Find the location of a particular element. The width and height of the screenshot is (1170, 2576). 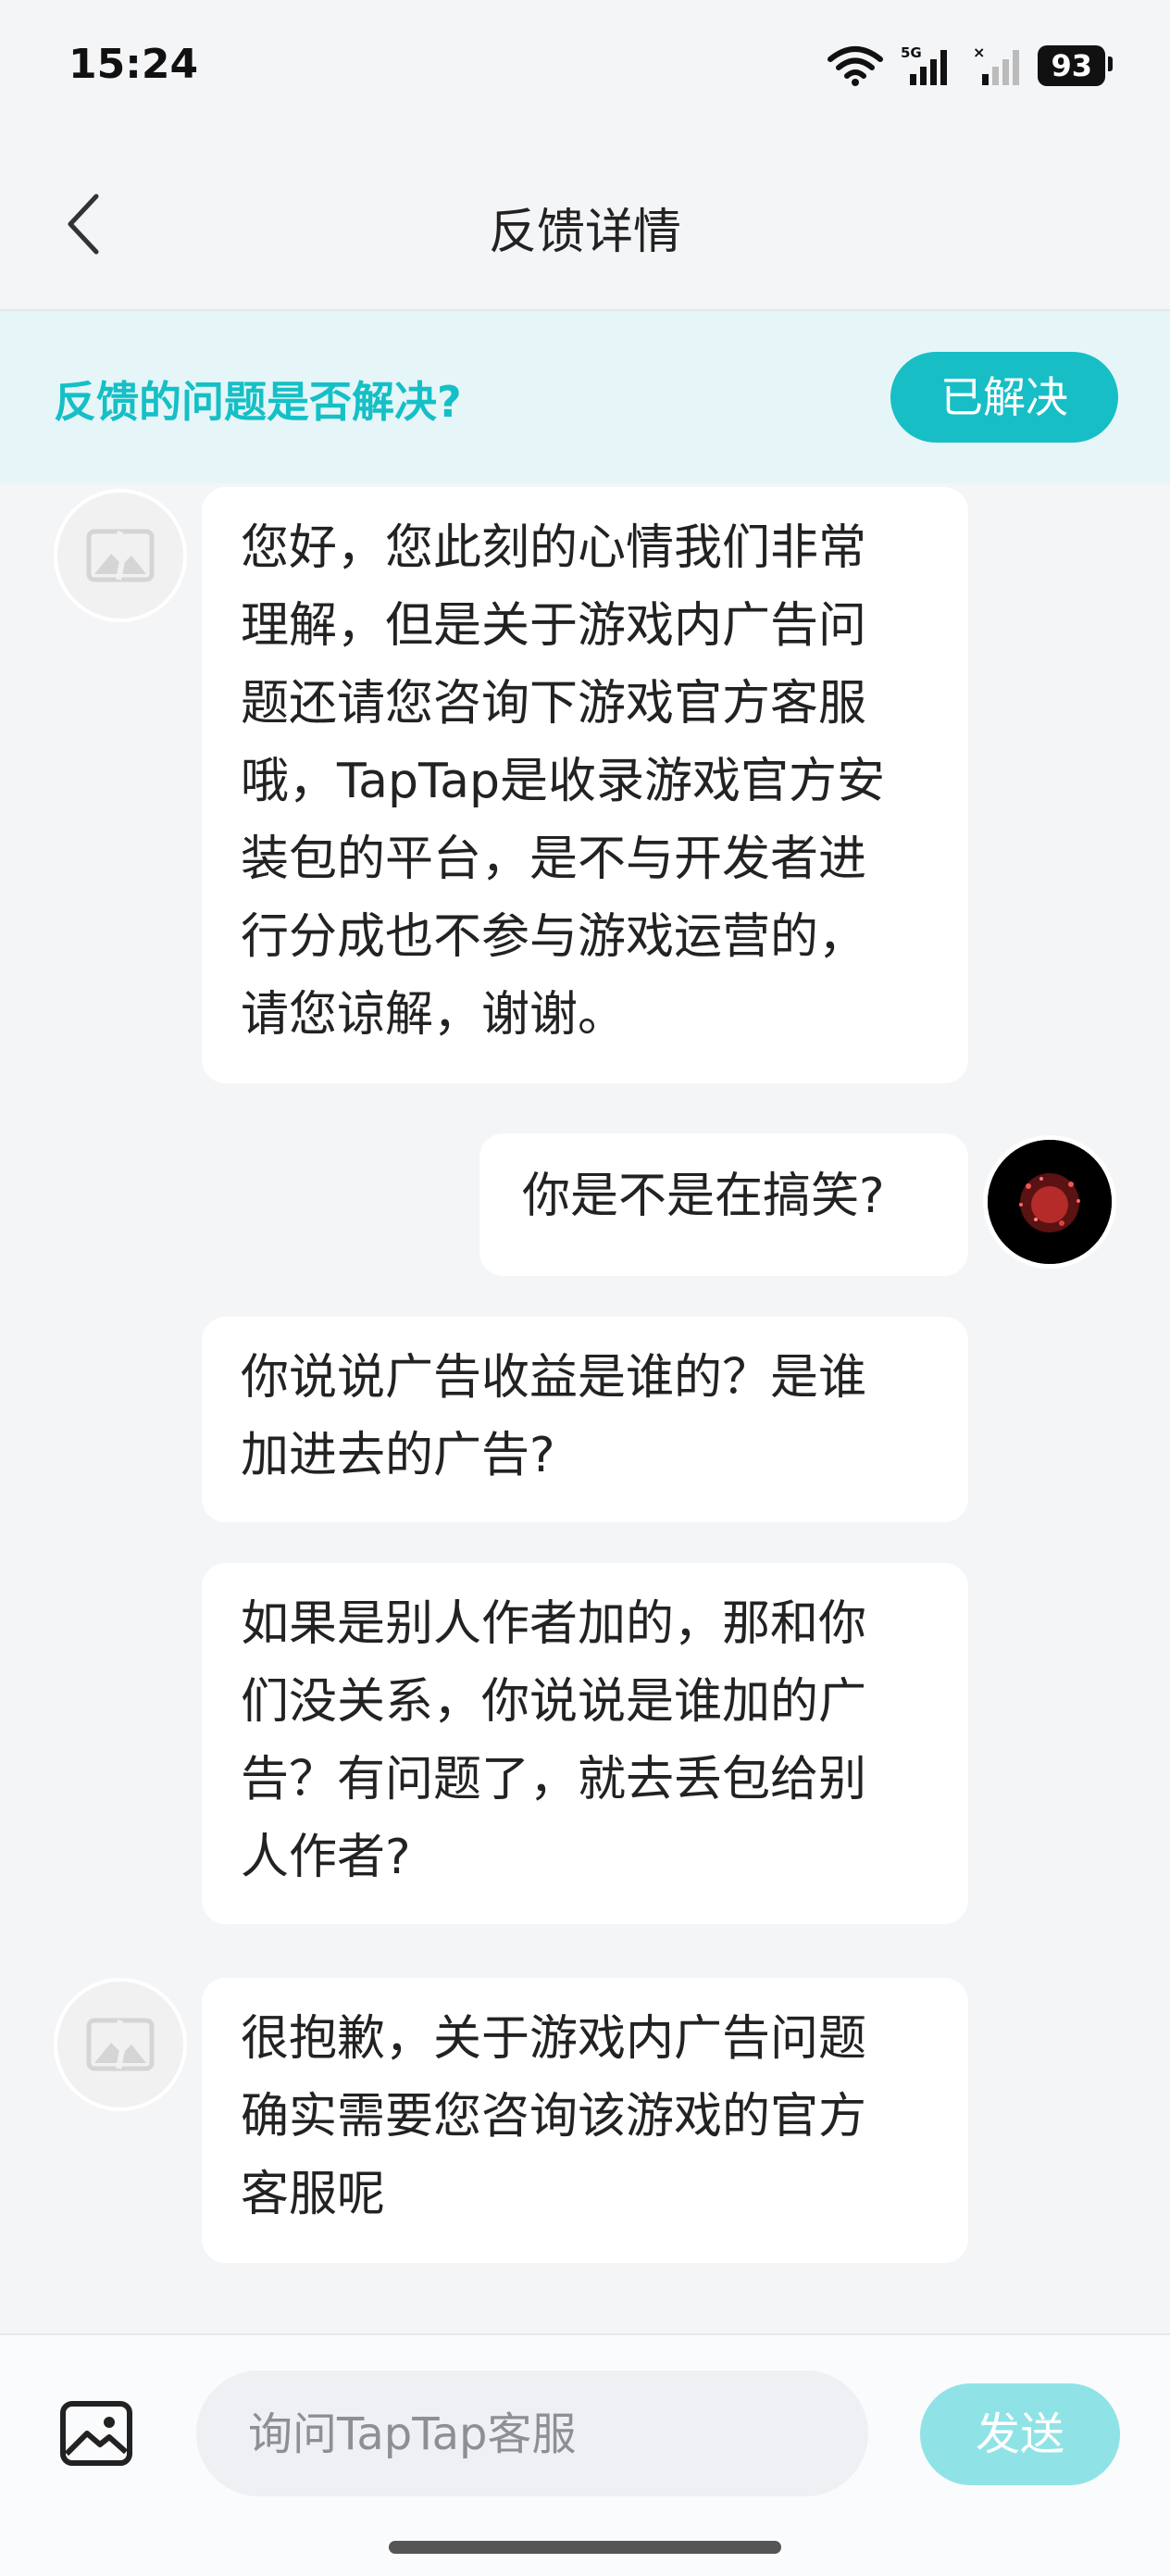

message-text-line: 您好，您此刻的心情我们非常 is located at coordinates (554, 548).